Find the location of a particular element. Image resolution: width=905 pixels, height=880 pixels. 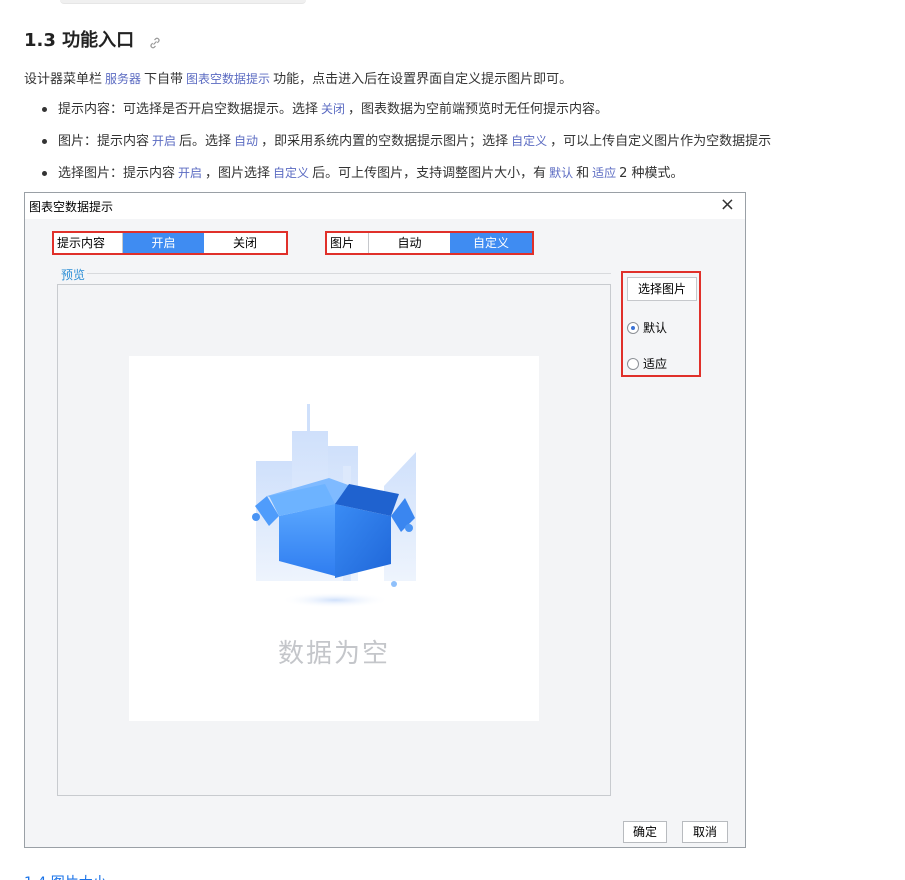

next-section-heading: 1.4 图片大小 is located at coordinates (65, 876).